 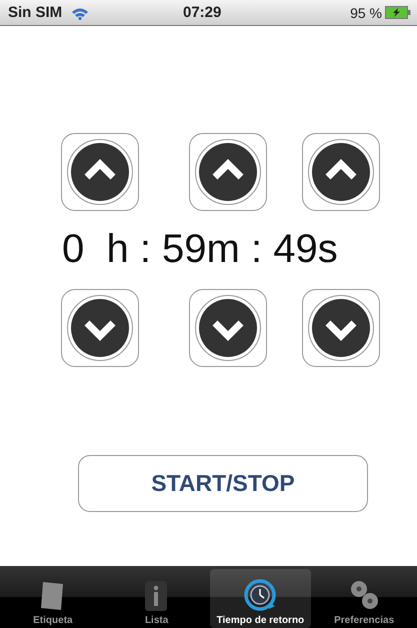 I want to click on carrier-label: Sin SIM, so click(x=35, y=12).